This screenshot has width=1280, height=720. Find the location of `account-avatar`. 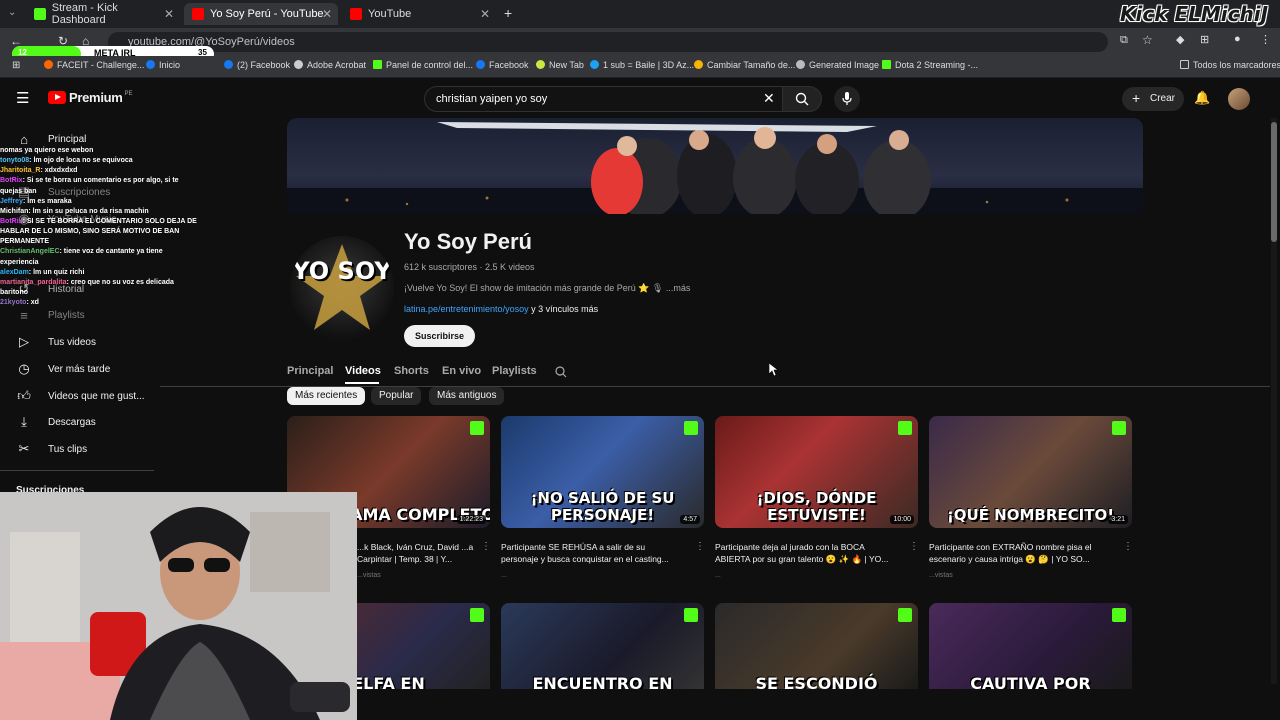

account-avatar is located at coordinates (1239, 99).